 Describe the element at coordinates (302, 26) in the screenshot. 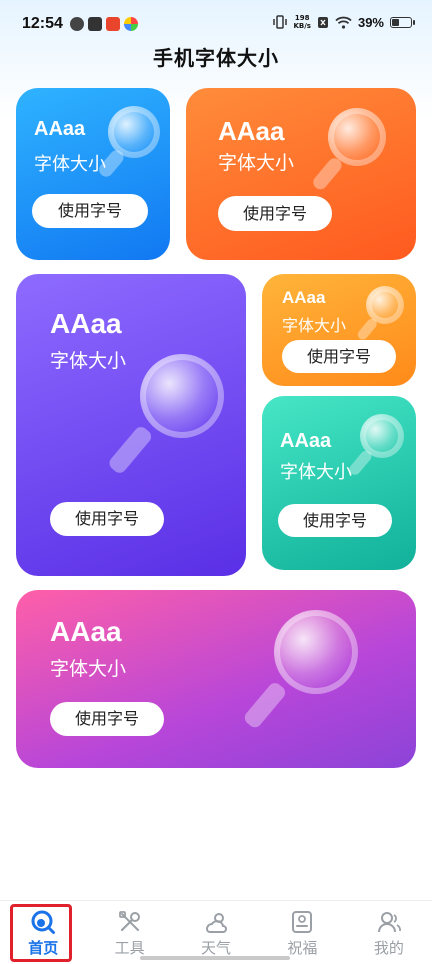

I see `network-speed-unit: KB/s` at that location.